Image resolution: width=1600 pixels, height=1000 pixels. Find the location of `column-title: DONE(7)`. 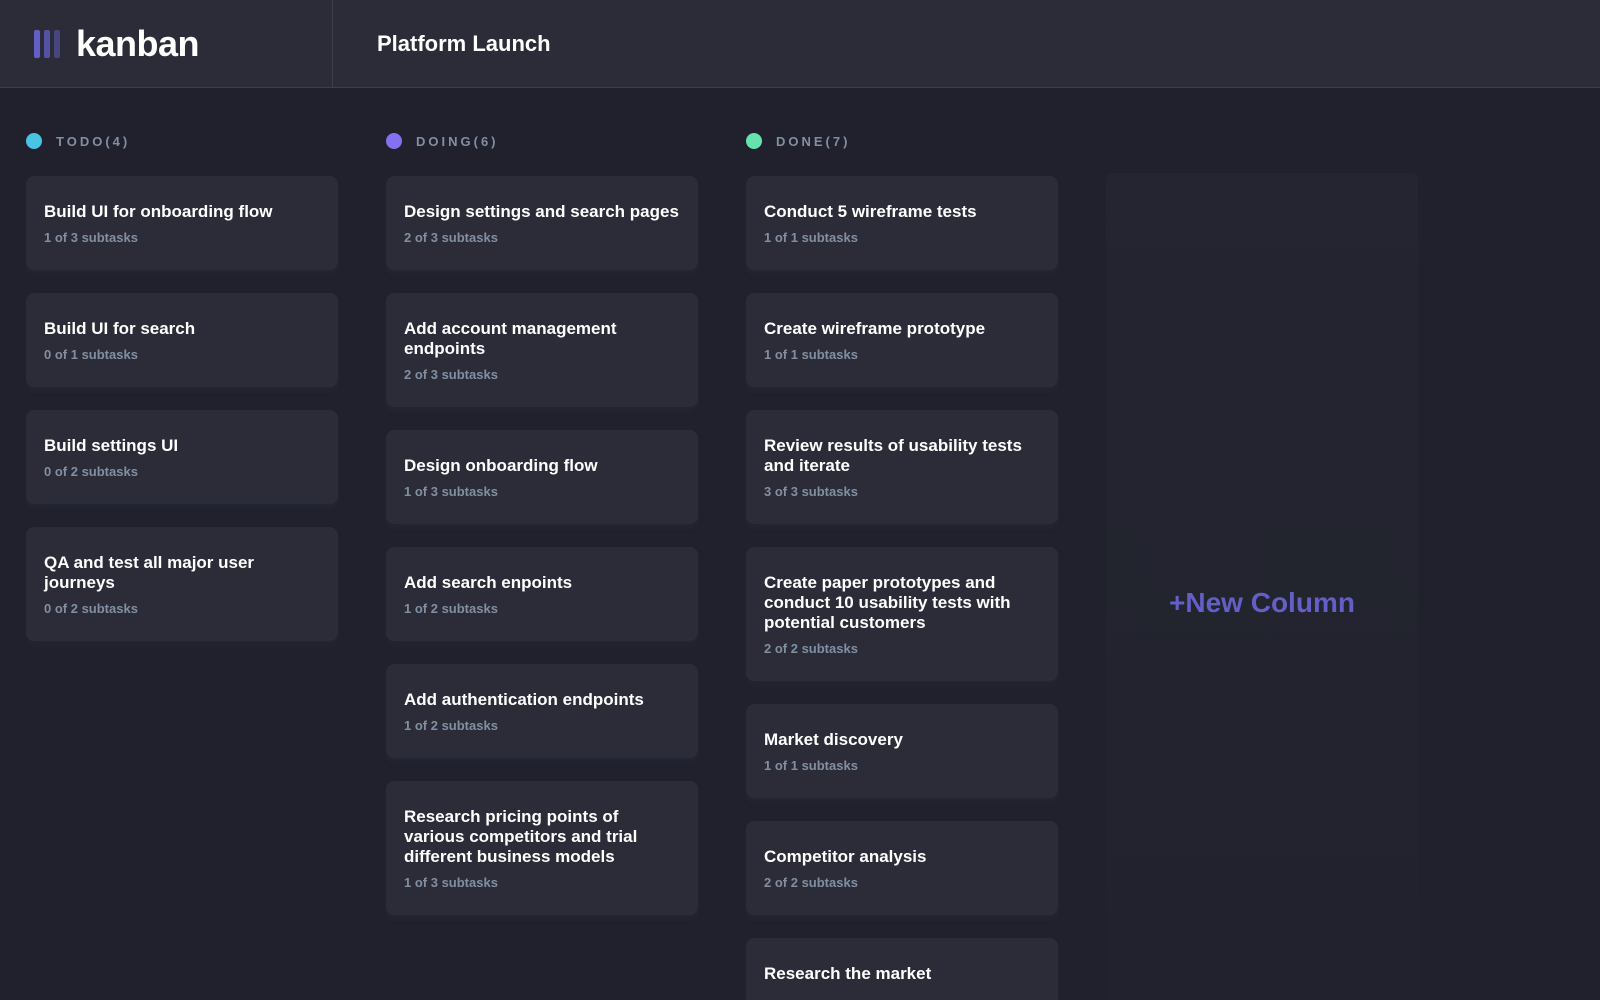

column-title: DONE(7) is located at coordinates (813, 141).